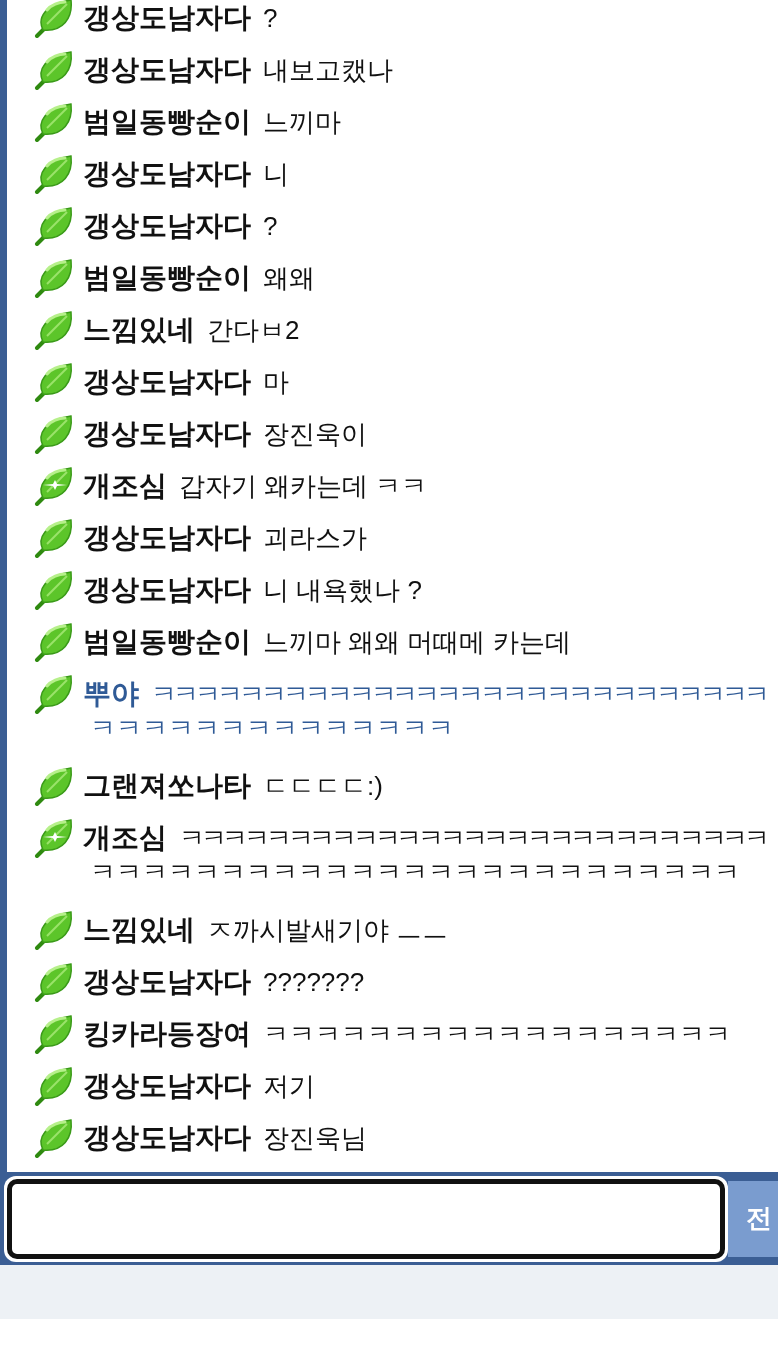  I want to click on message-text: 장진욱님, so click(315, 1138).